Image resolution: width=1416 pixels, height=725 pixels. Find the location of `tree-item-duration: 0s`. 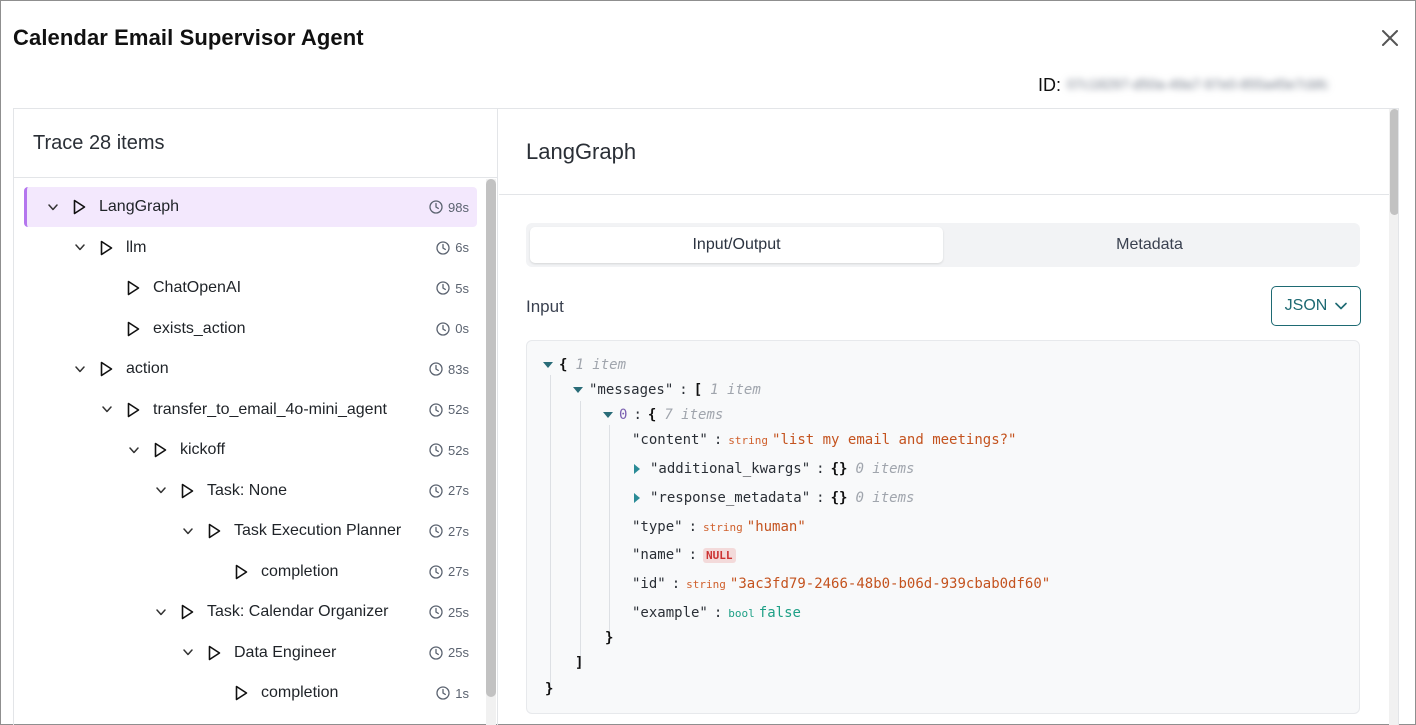

tree-item-duration: 0s is located at coordinates (452, 328).